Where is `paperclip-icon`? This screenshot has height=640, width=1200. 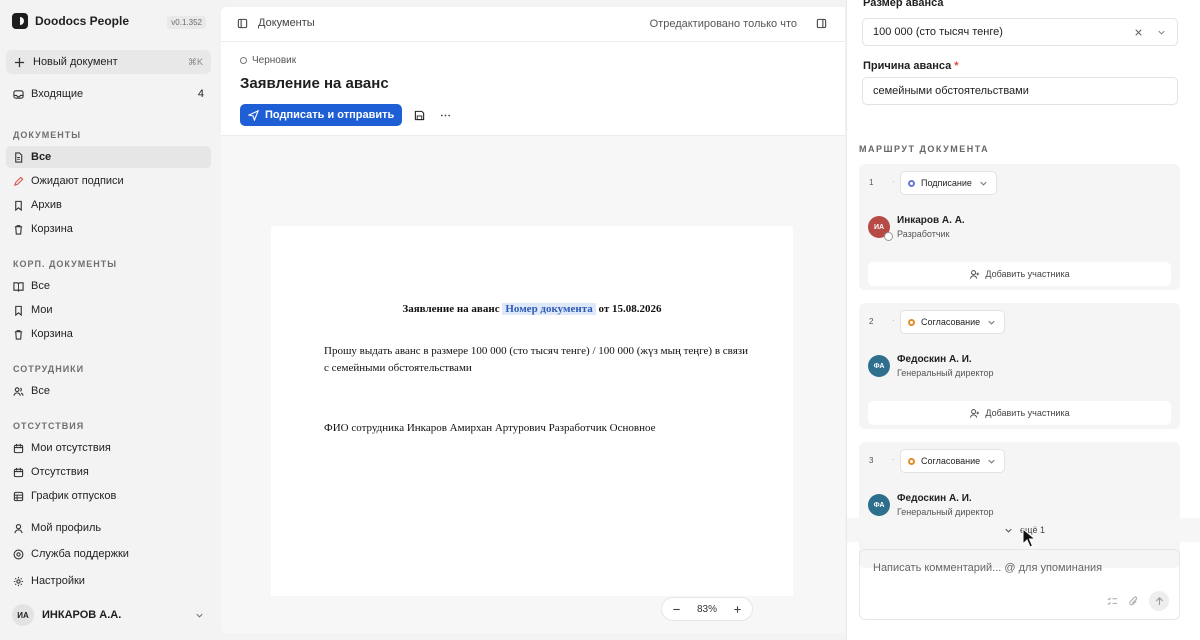 paperclip-icon is located at coordinates (1133, 601).